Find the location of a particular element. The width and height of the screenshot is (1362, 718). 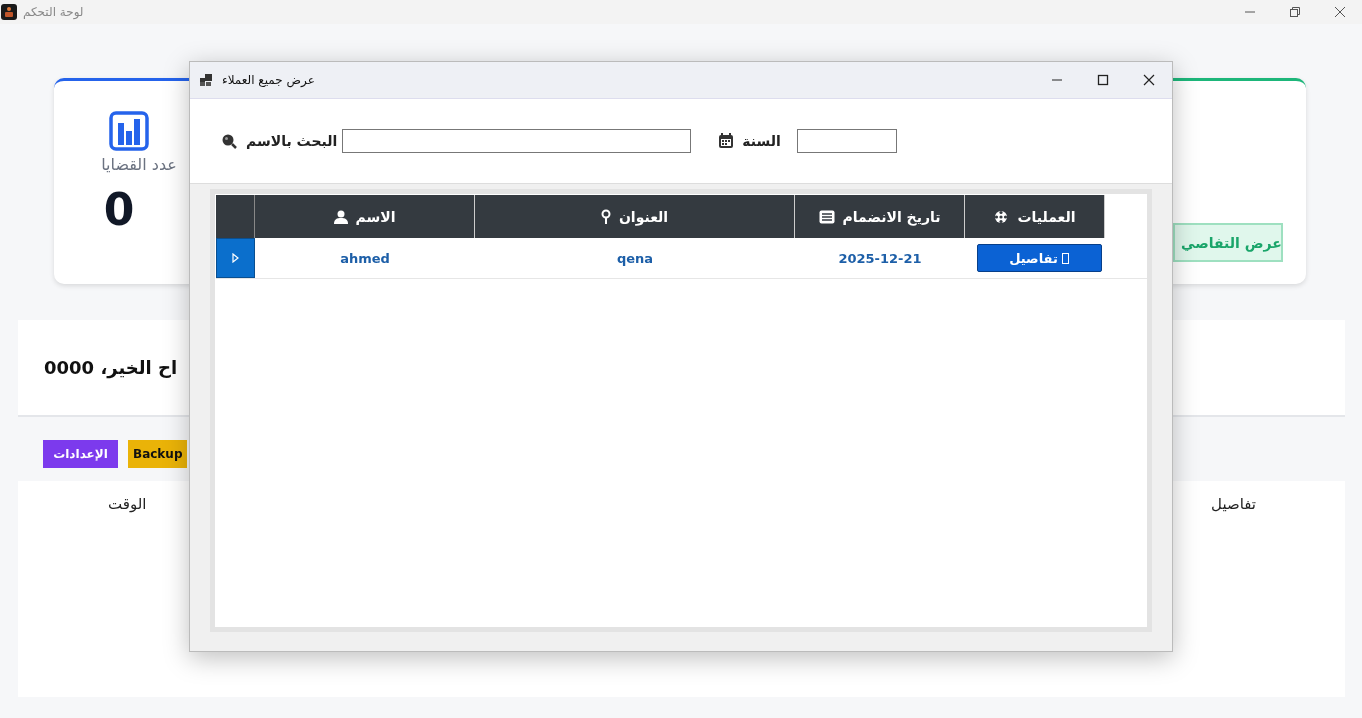

gear-icon is located at coordinates (1001, 216).